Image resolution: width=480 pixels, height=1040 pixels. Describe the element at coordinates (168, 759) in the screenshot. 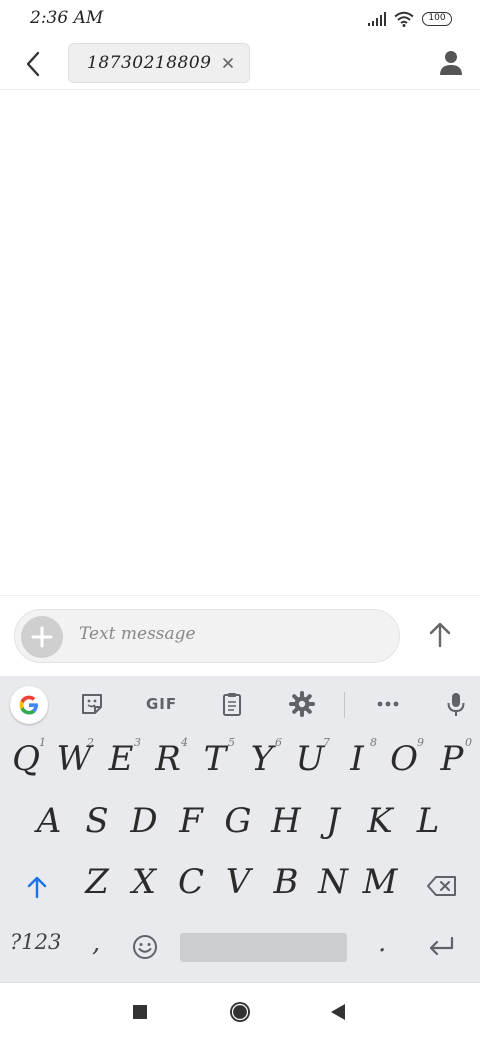

I see `key-r: R4` at that location.